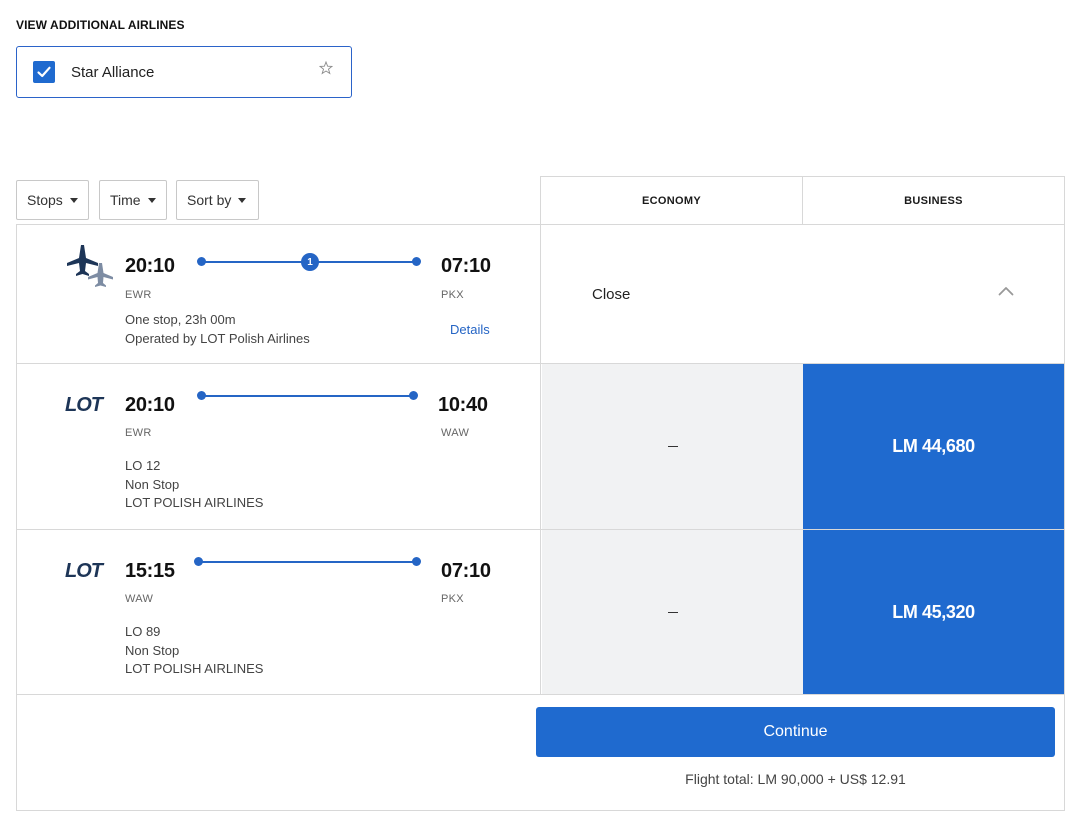  What do you see at coordinates (795, 779) in the screenshot?
I see `flight-total: Flight total: LM 90,000 + US$ 12.91` at bounding box center [795, 779].